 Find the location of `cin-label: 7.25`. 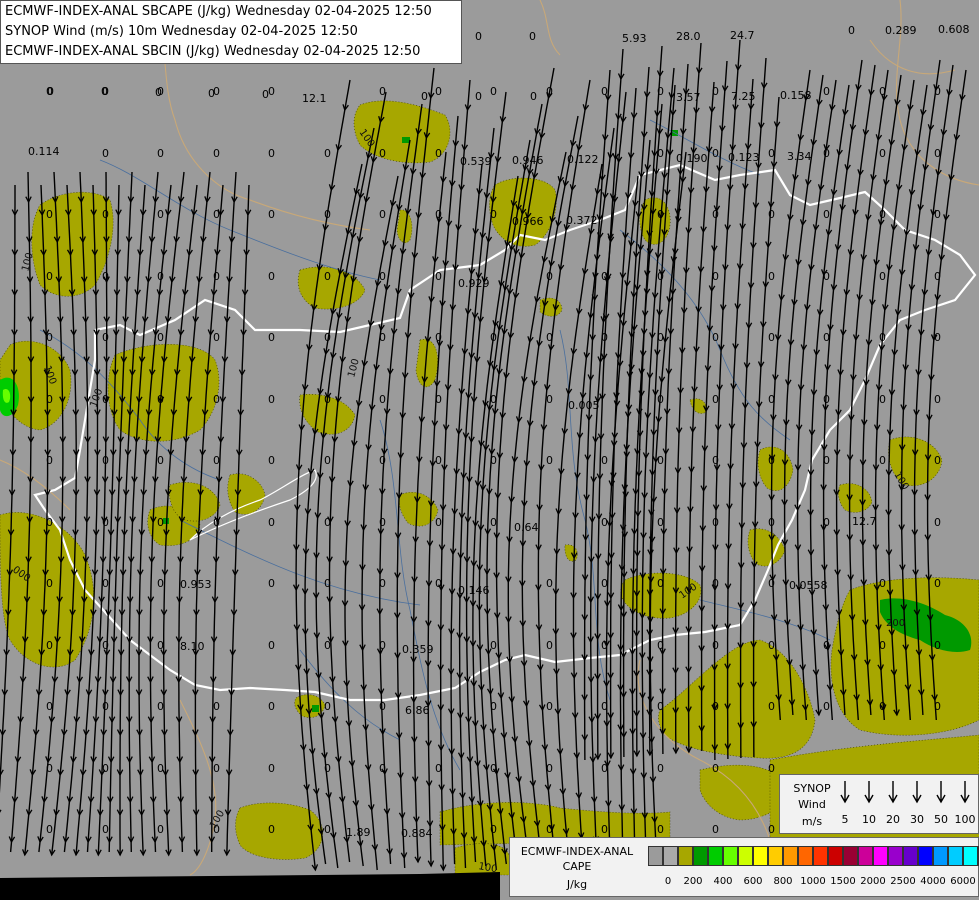

cin-label: 7.25 is located at coordinates (743, 96).